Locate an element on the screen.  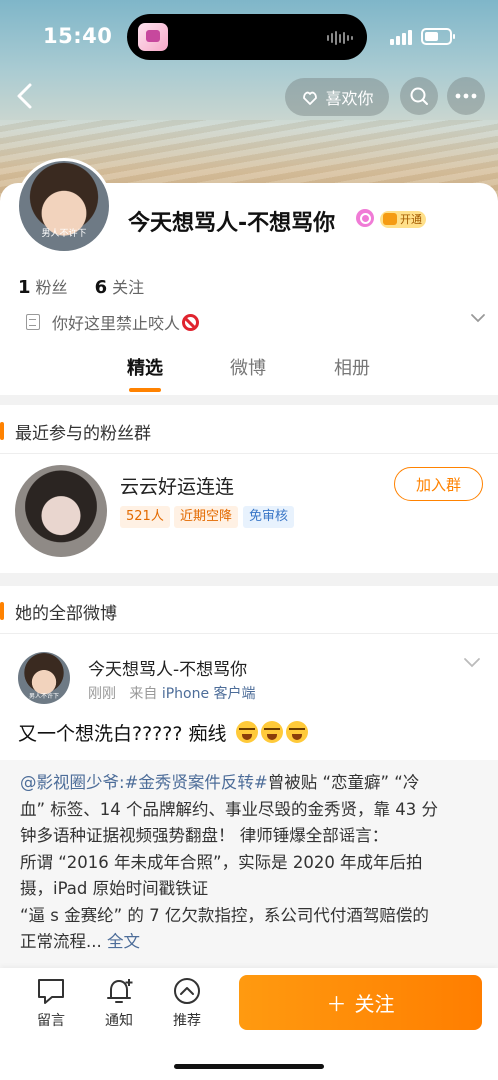
chevron-down-icon is located at coordinates (478, 318).